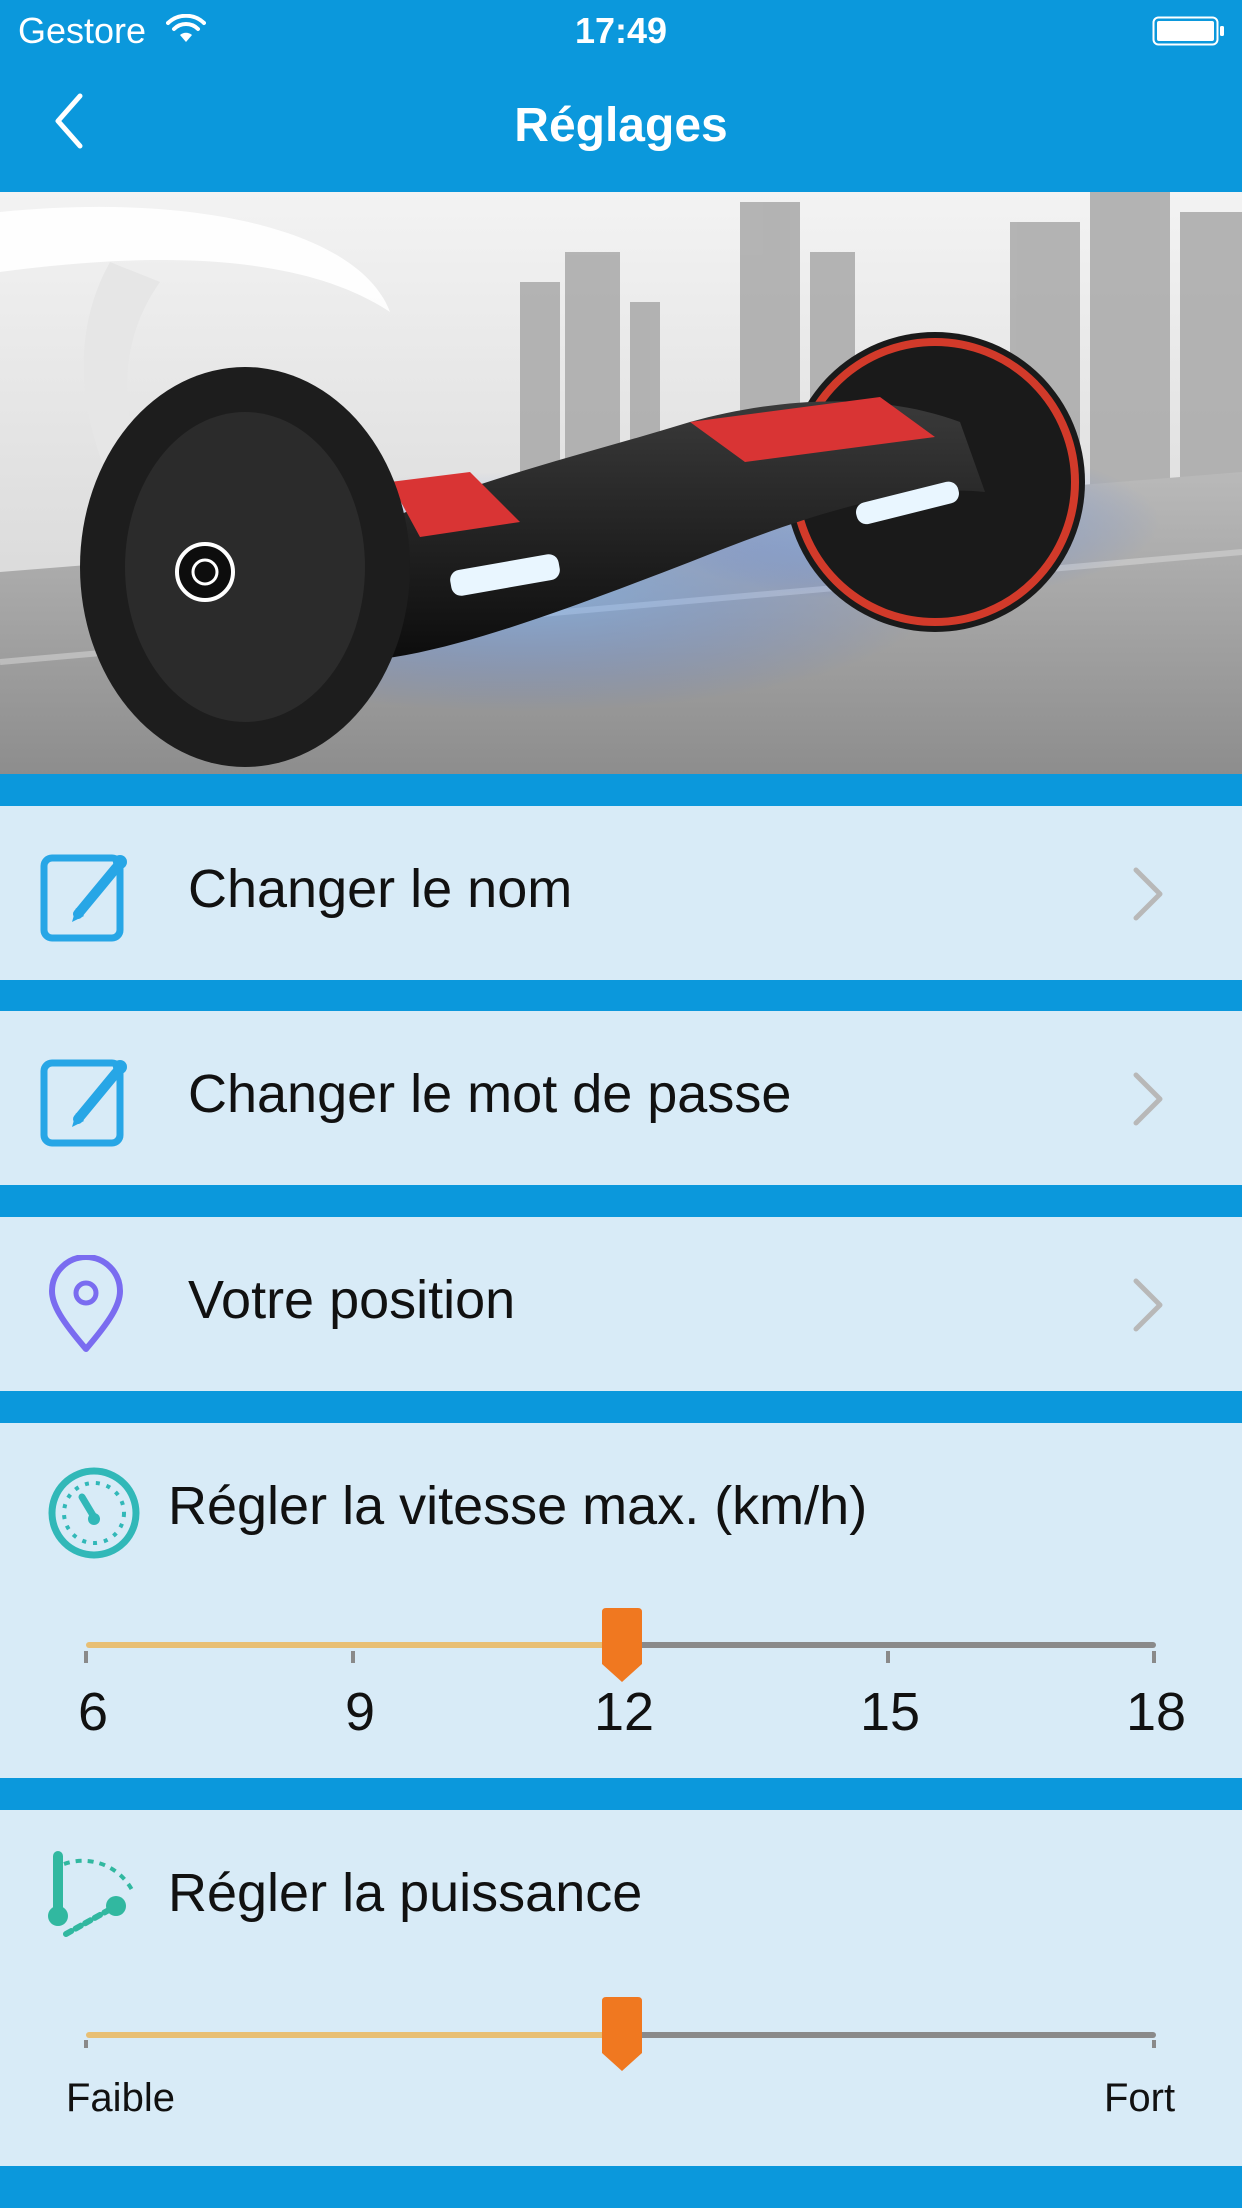 This screenshot has height=2208, width=1242. I want to click on power-max-label: Fort, so click(1140, 2098).